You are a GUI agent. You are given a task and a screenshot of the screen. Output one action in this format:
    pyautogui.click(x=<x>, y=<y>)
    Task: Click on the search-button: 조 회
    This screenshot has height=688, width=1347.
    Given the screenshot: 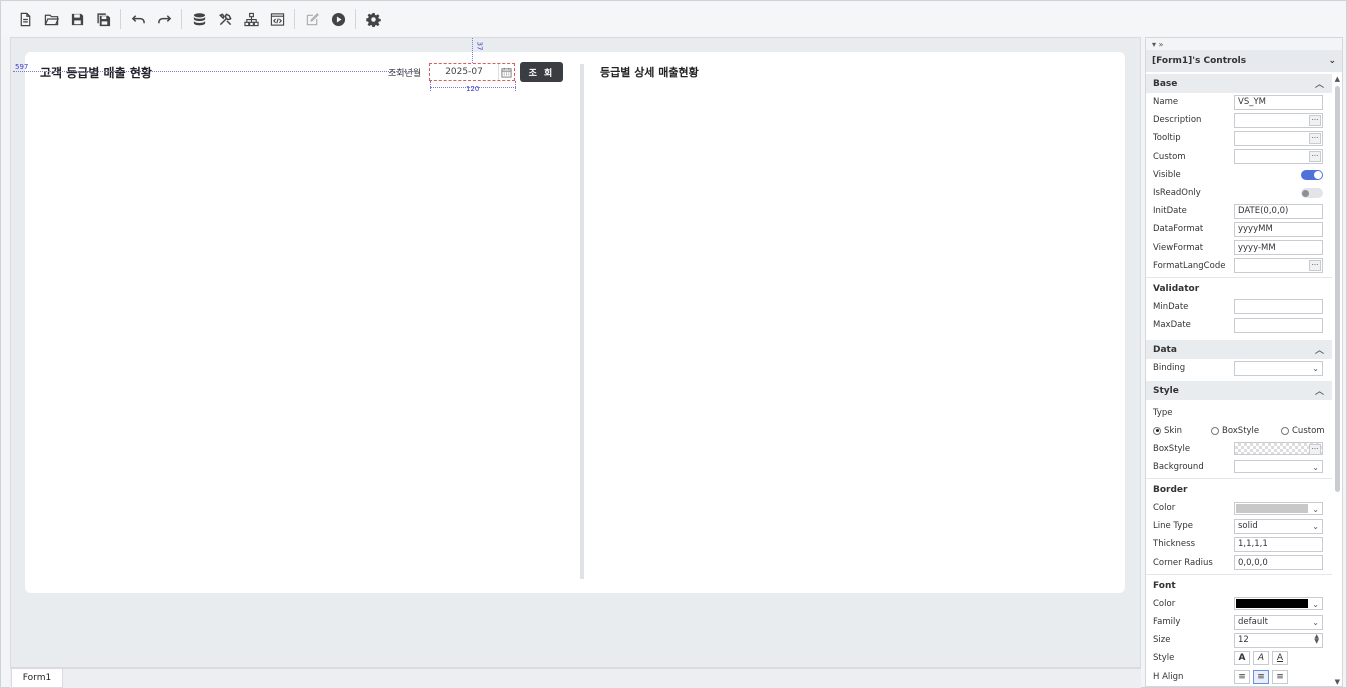 What is the action you would take?
    pyautogui.click(x=541, y=72)
    